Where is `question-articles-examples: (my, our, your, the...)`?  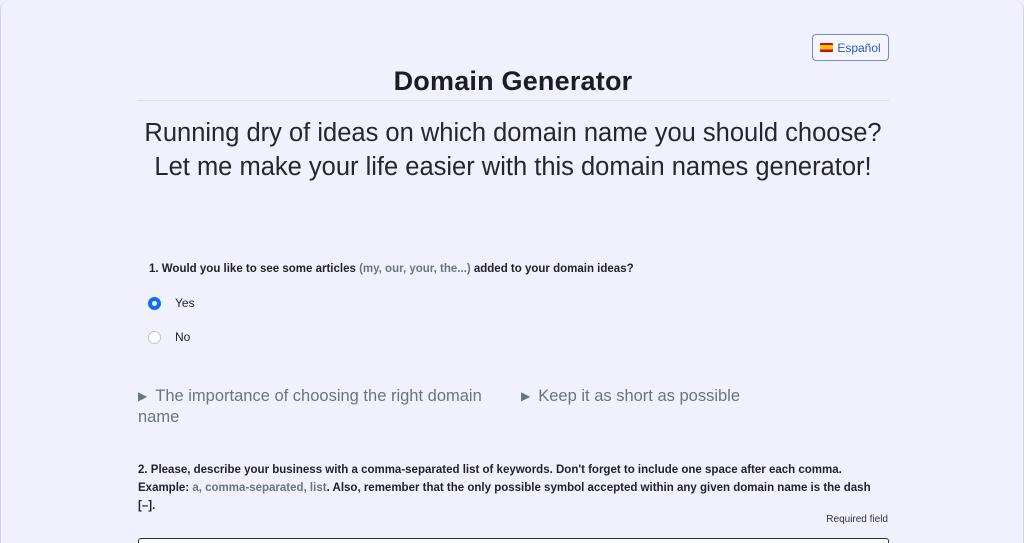 question-articles-examples: (my, our, your, the...) is located at coordinates (415, 269).